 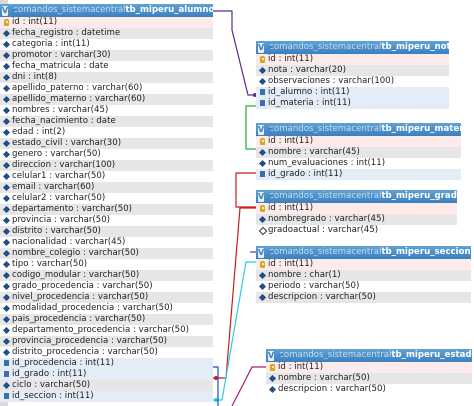 What do you see at coordinates (106, 319) in the screenshot?
I see `column-row: pais_procedencia : varchar(50)` at bounding box center [106, 319].